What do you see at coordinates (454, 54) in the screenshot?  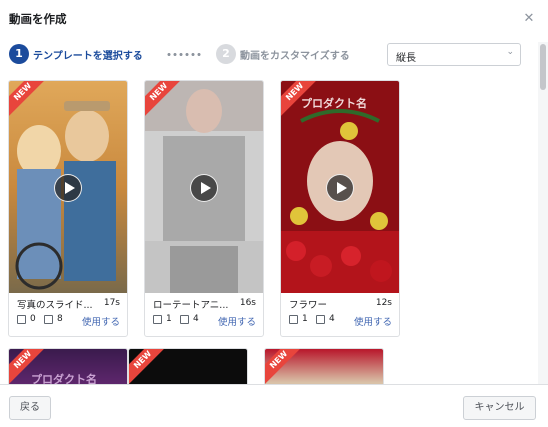 I see `orientation-select: 縦長 ⌄` at bounding box center [454, 54].